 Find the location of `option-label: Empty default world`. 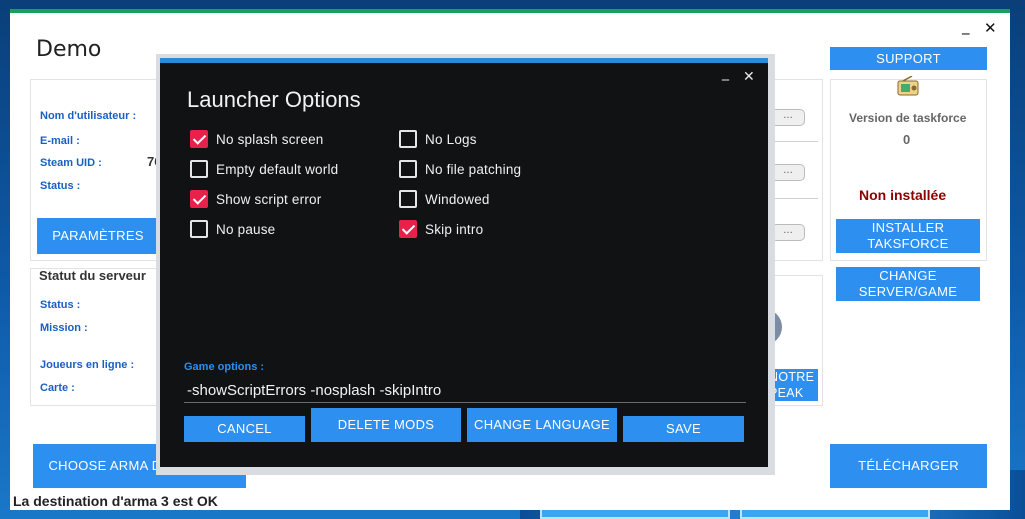

option-label: Empty default world is located at coordinates (277, 169).